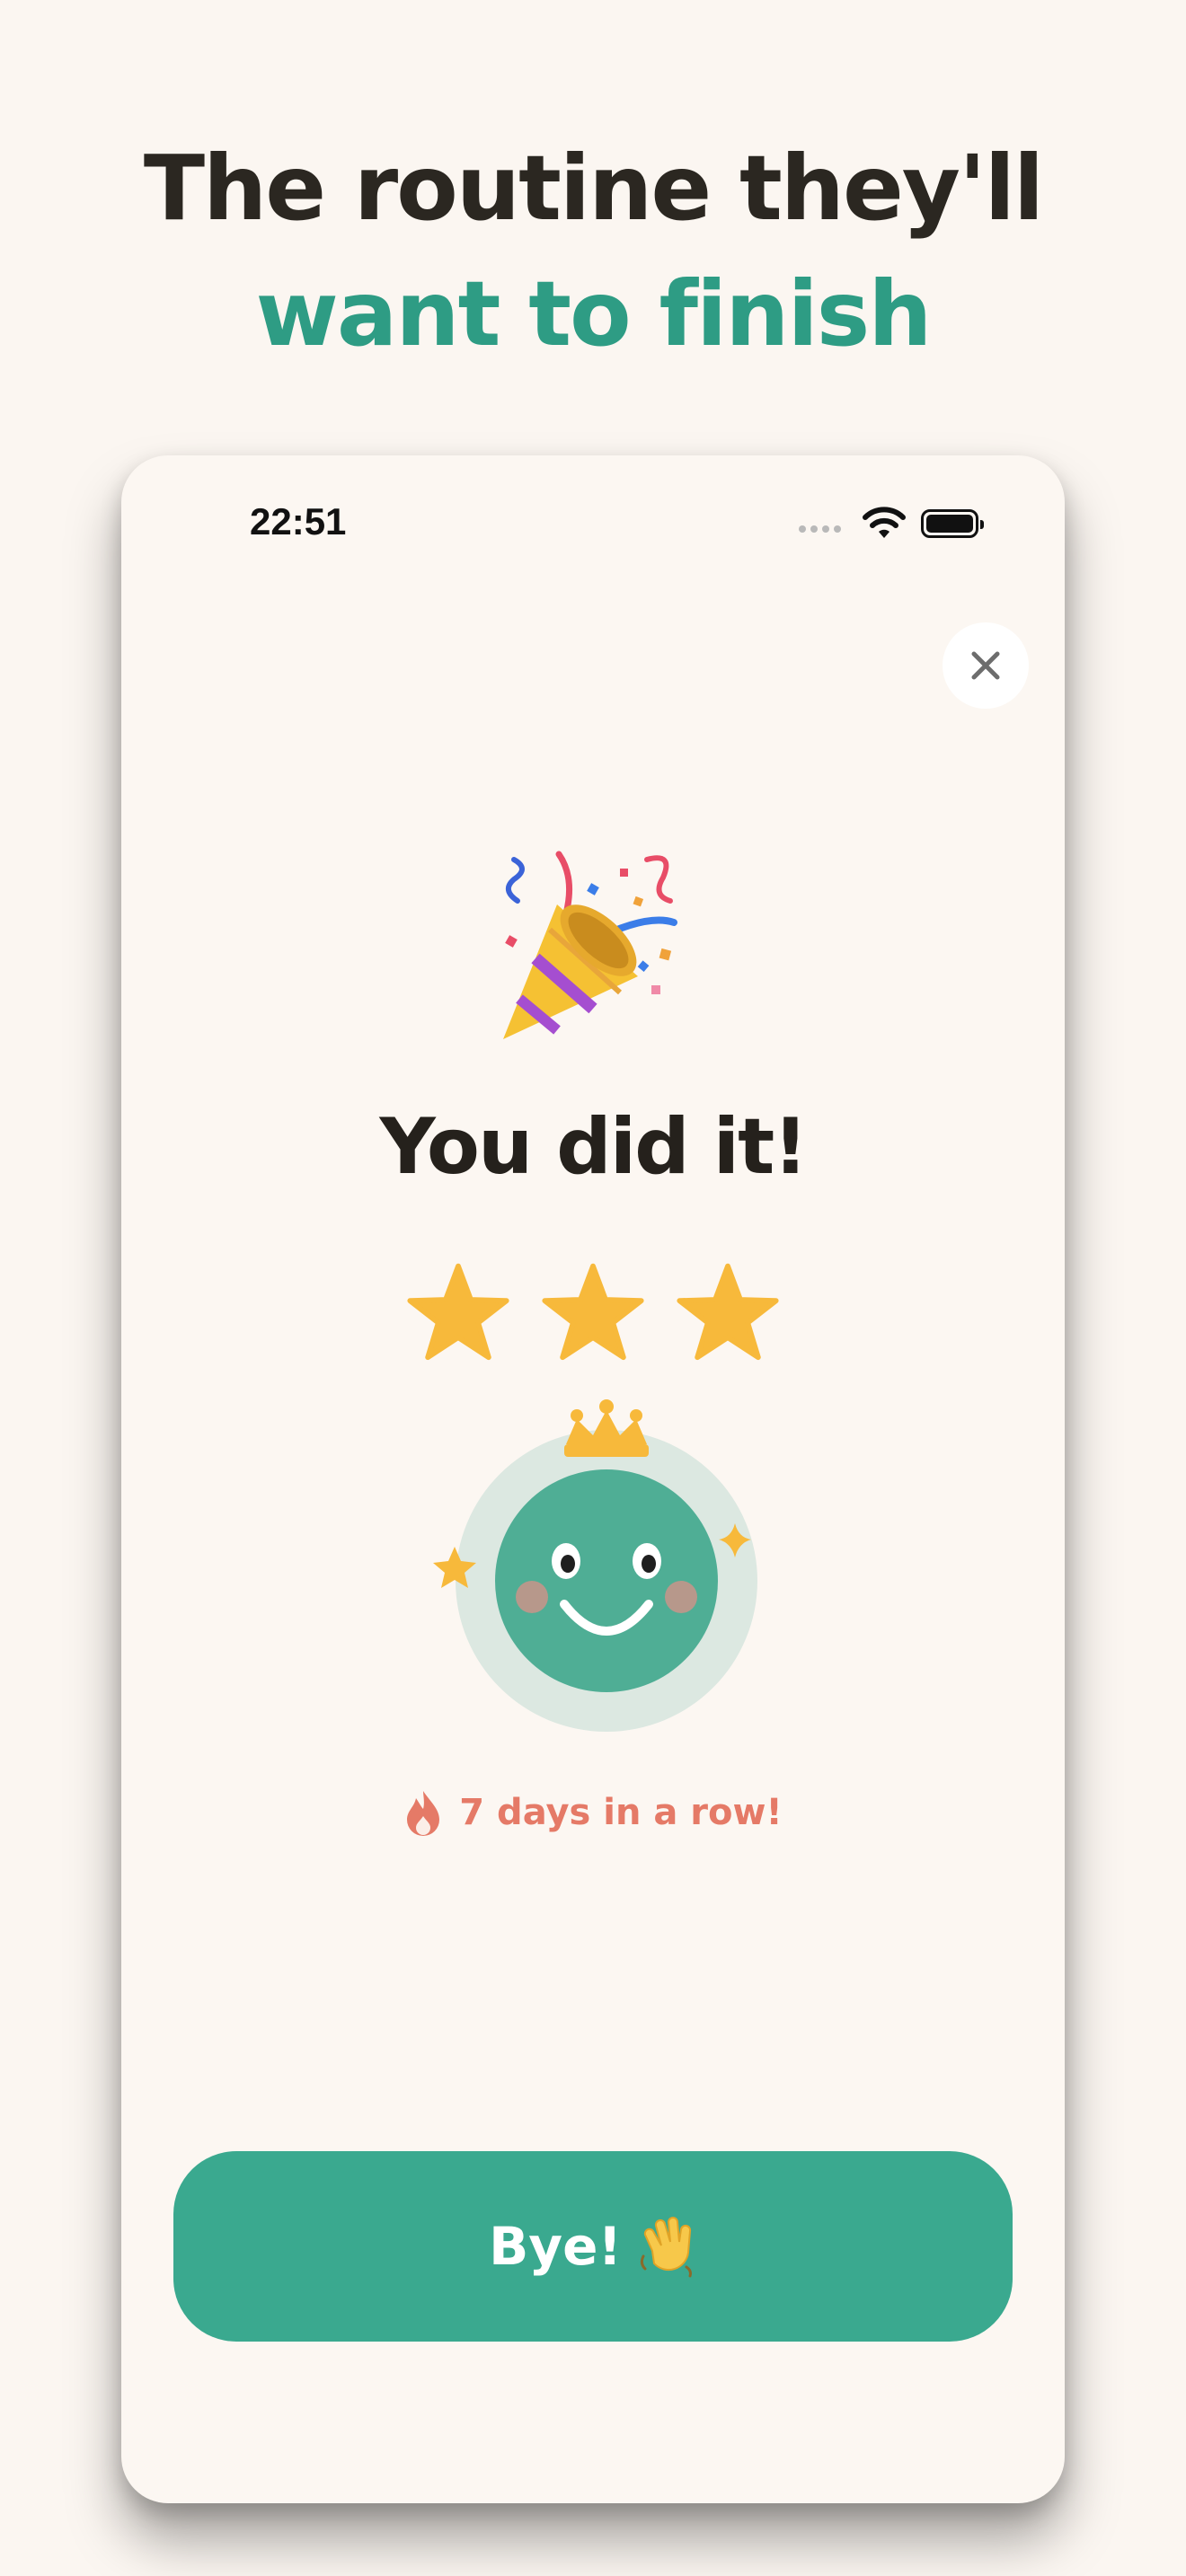 The image size is (1186, 2576). Describe the element at coordinates (593, 188) in the screenshot. I see `headline-line-1: The routine they'll` at that location.